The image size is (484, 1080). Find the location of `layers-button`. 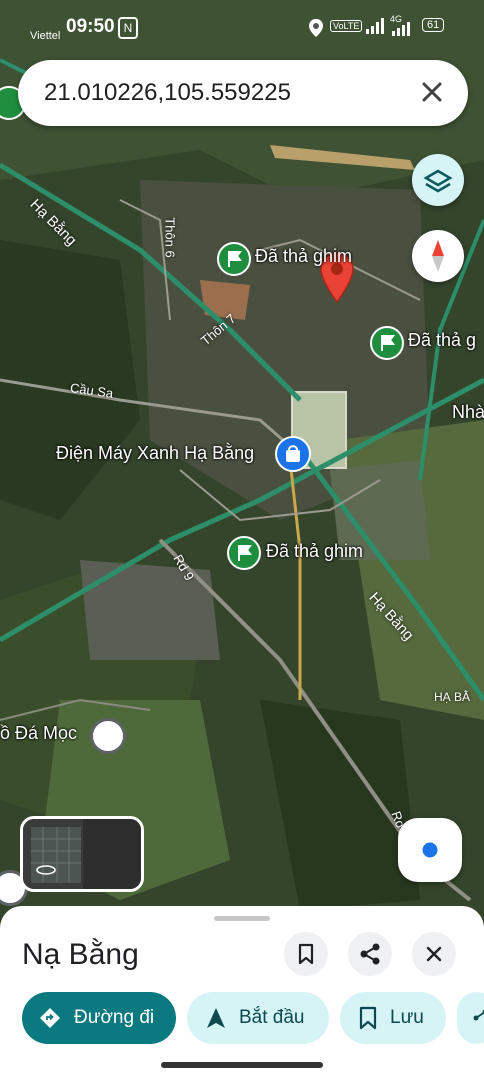

layers-button is located at coordinates (438, 180).